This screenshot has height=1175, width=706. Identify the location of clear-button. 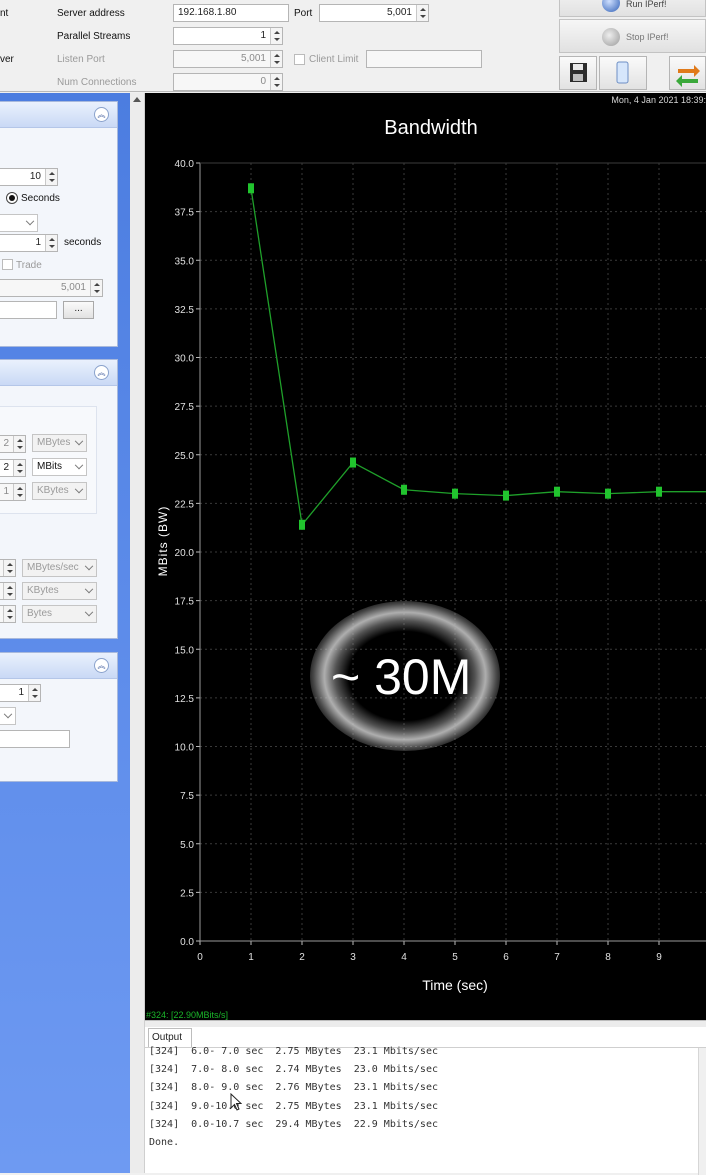
(623, 73).